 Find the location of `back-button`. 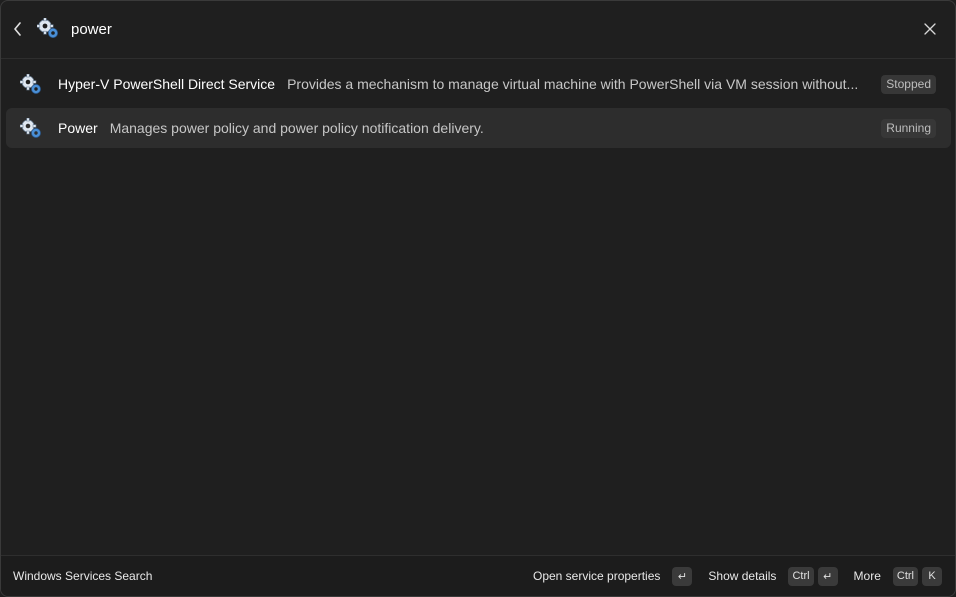

back-button is located at coordinates (18, 29).